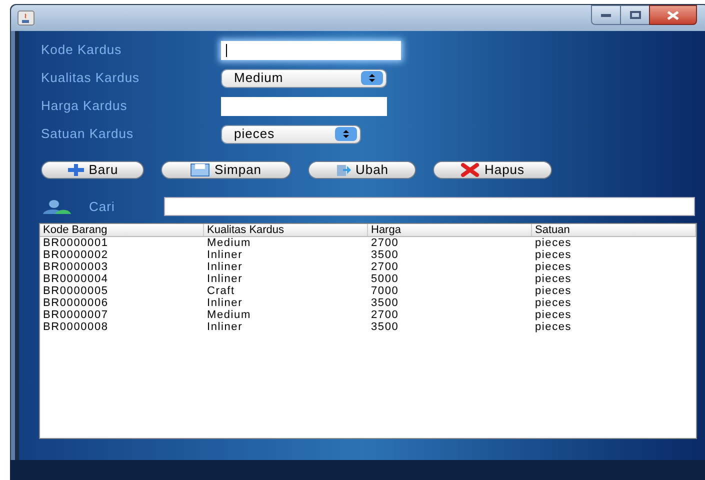 This screenshot has height=480, width=705. I want to click on minimize-icon, so click(606, 15).